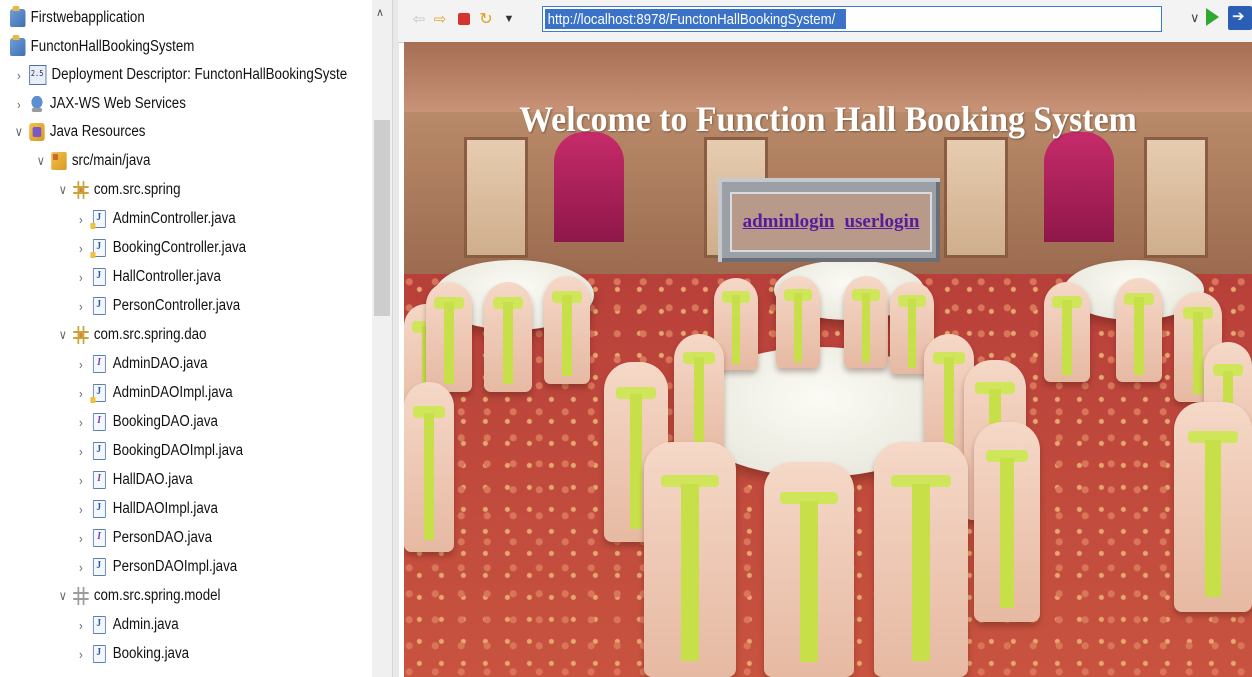 Image resolution: width=1252 pixels, height=677 pixels. What do you see at coordinates (138, 596) in the screenshot?
I see `tree-item-package-model: ∨ com.src.spring.model` at bounding box center [138, 596].